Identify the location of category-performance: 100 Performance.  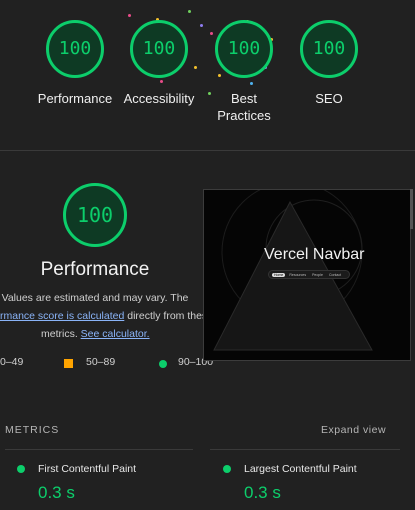
(75, 63).